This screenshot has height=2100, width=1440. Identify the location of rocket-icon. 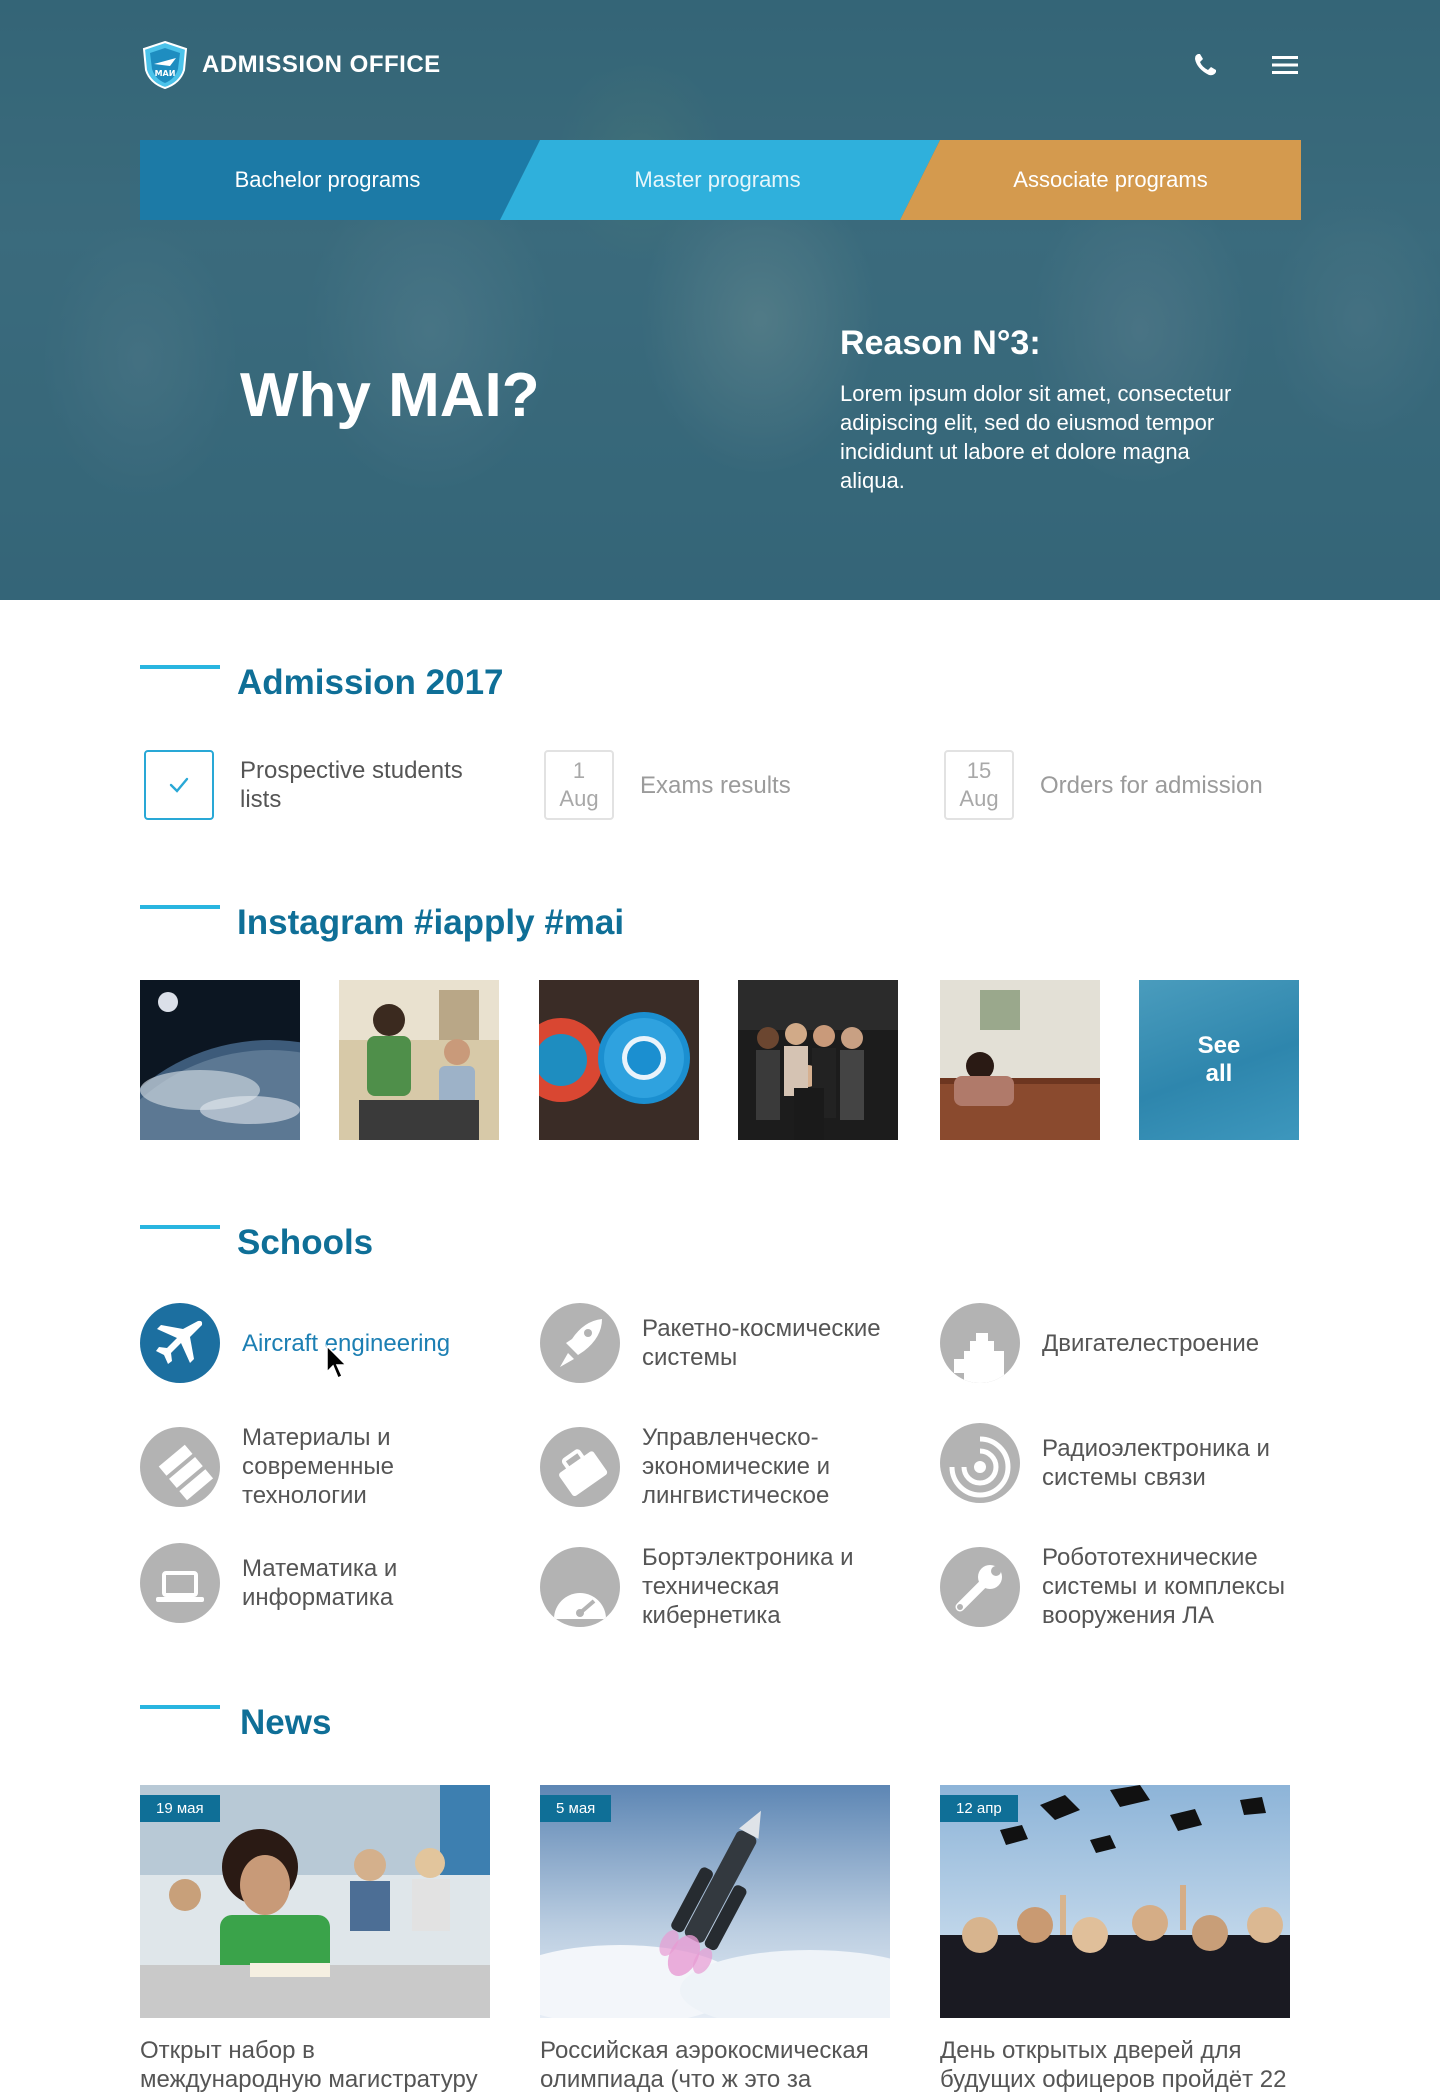
(581, 1343).